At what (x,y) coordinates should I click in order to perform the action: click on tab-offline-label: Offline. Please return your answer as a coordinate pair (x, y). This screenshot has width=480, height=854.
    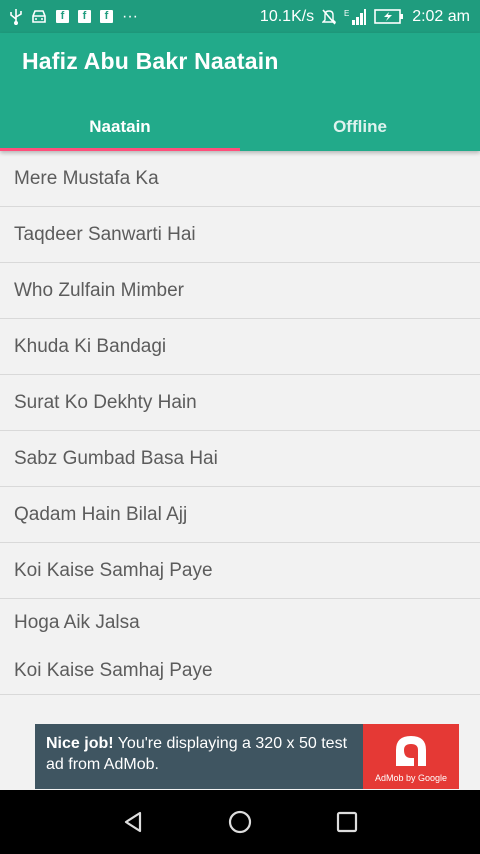
    Looking at the image, I should click on (360, 126).